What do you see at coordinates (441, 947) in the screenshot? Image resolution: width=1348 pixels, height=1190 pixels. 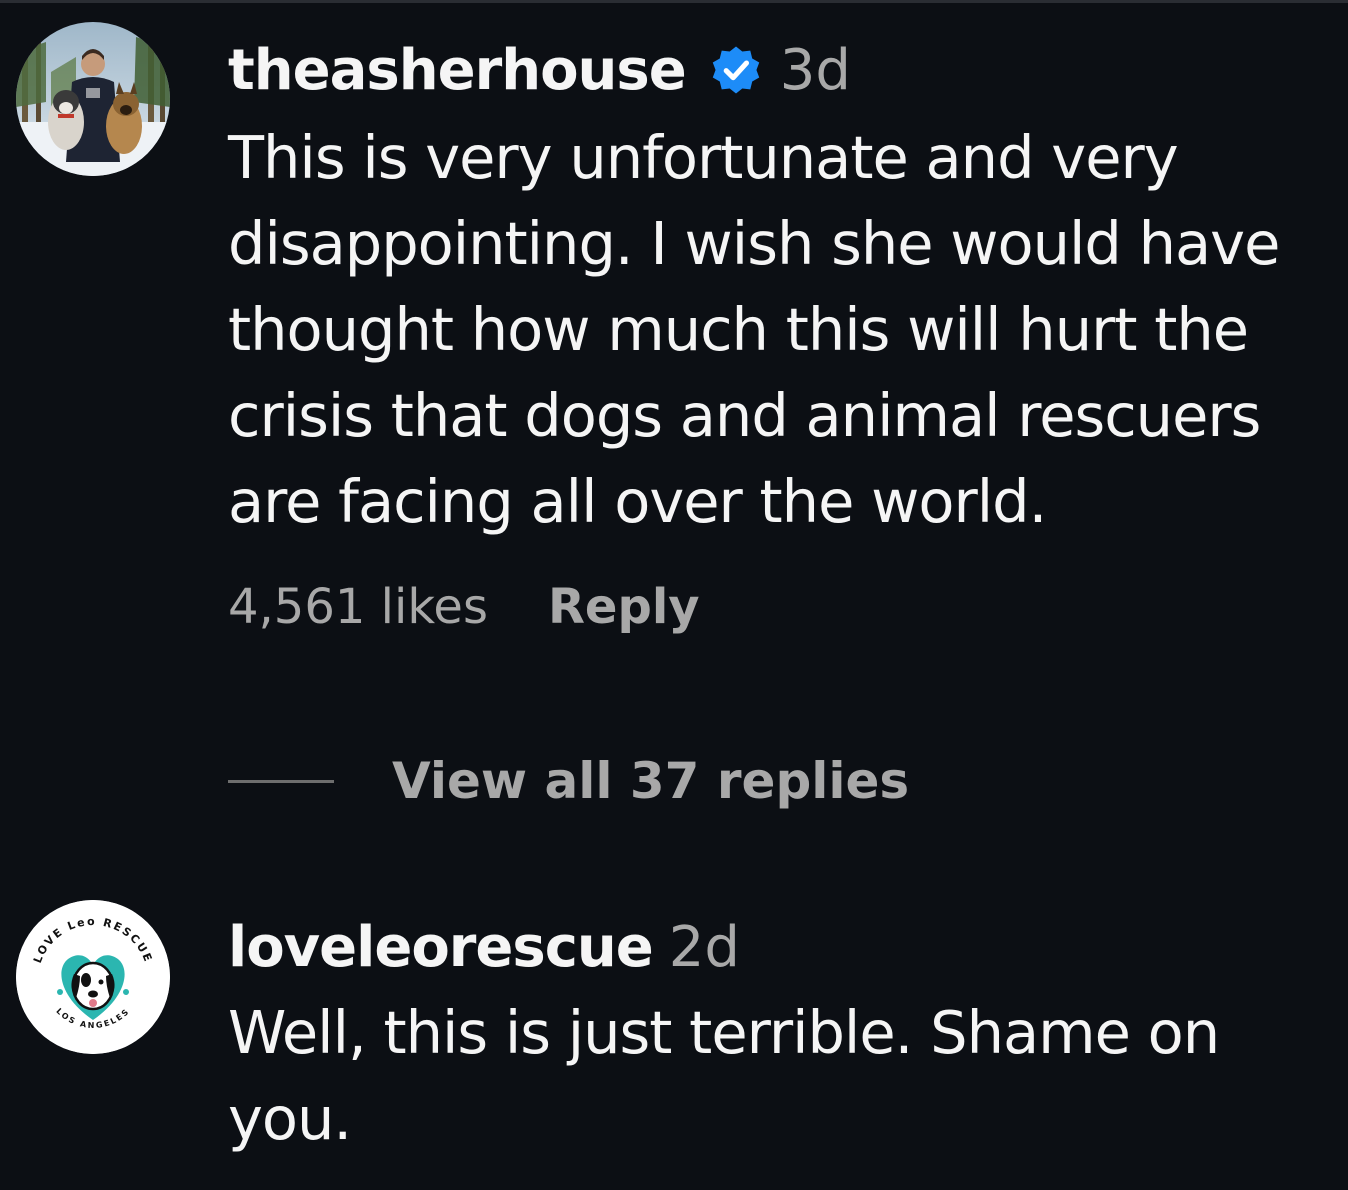 I see `username-link: loveleorescue` at bounding box center [441, 947].